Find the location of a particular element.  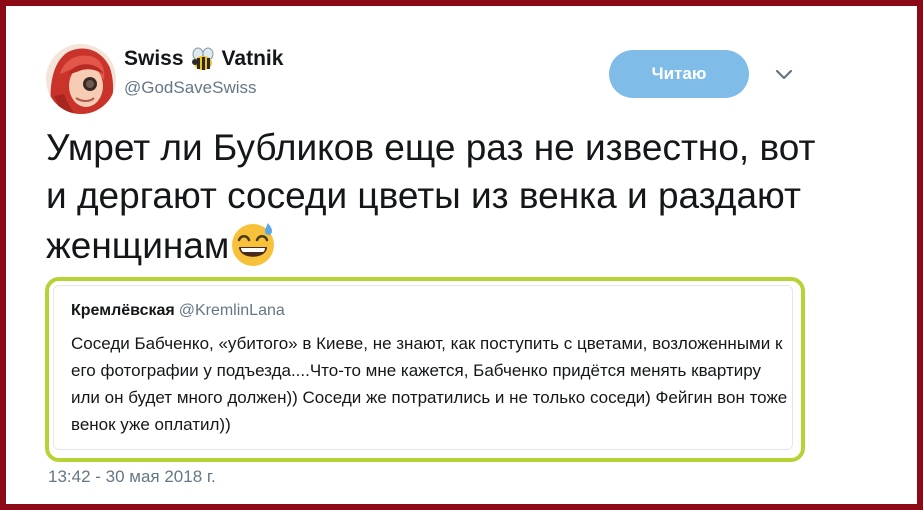

grinning-sweat-emoji-icon is located at coordinates (253, 244).